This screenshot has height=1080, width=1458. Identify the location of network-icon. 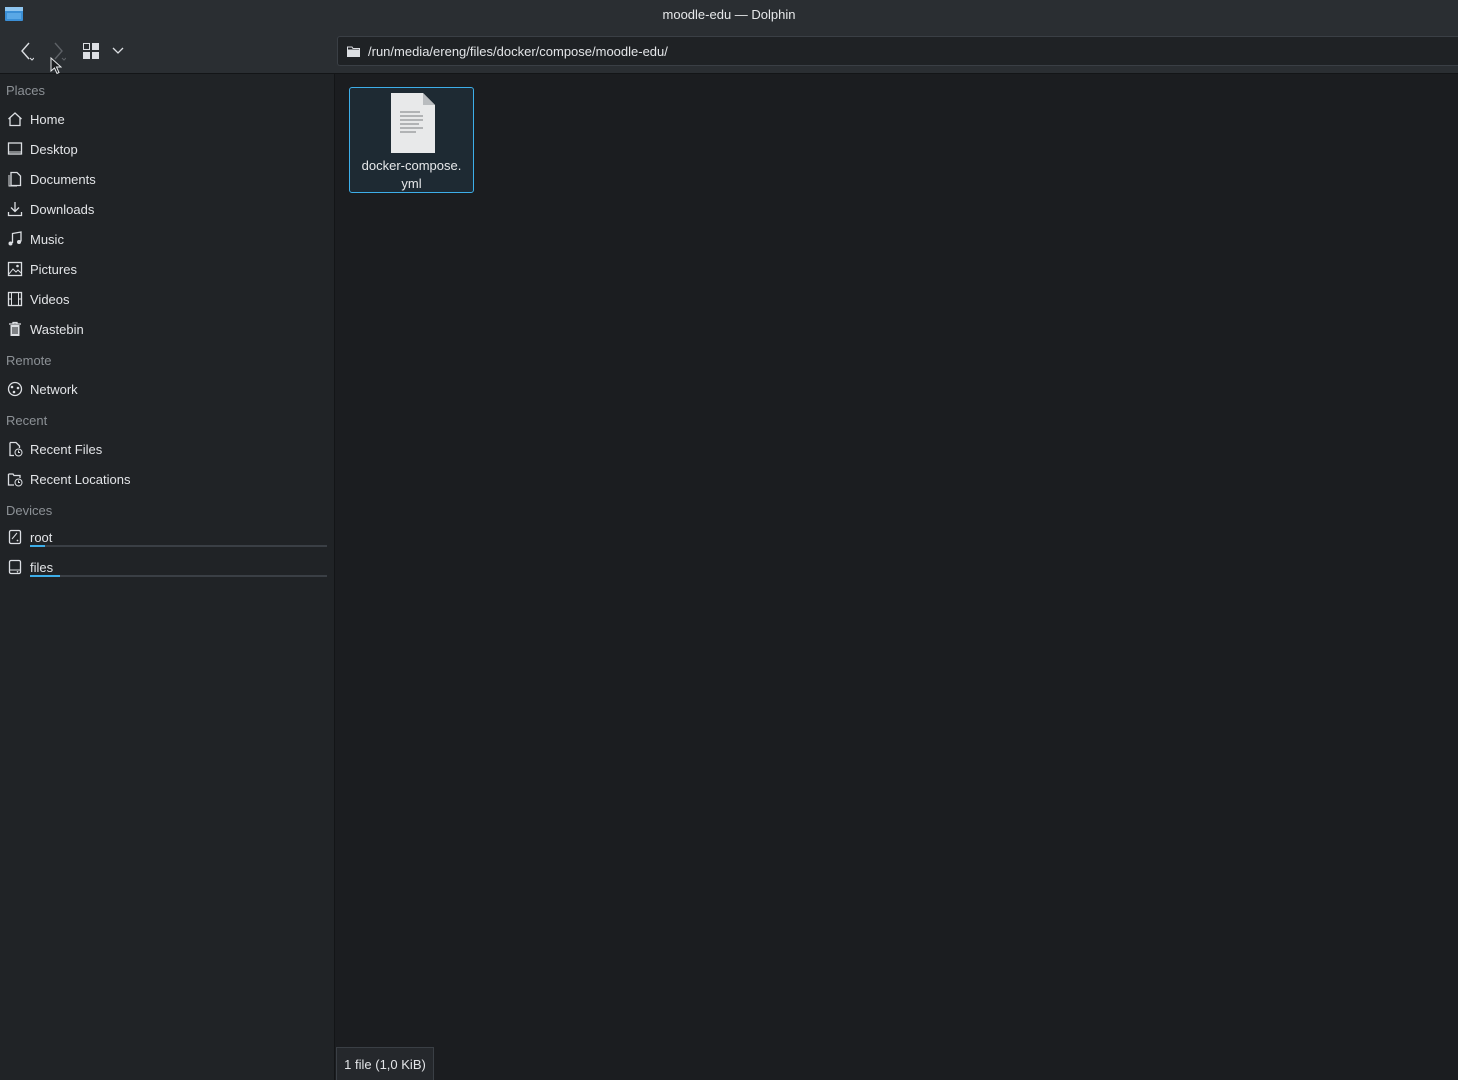
(15, 389).